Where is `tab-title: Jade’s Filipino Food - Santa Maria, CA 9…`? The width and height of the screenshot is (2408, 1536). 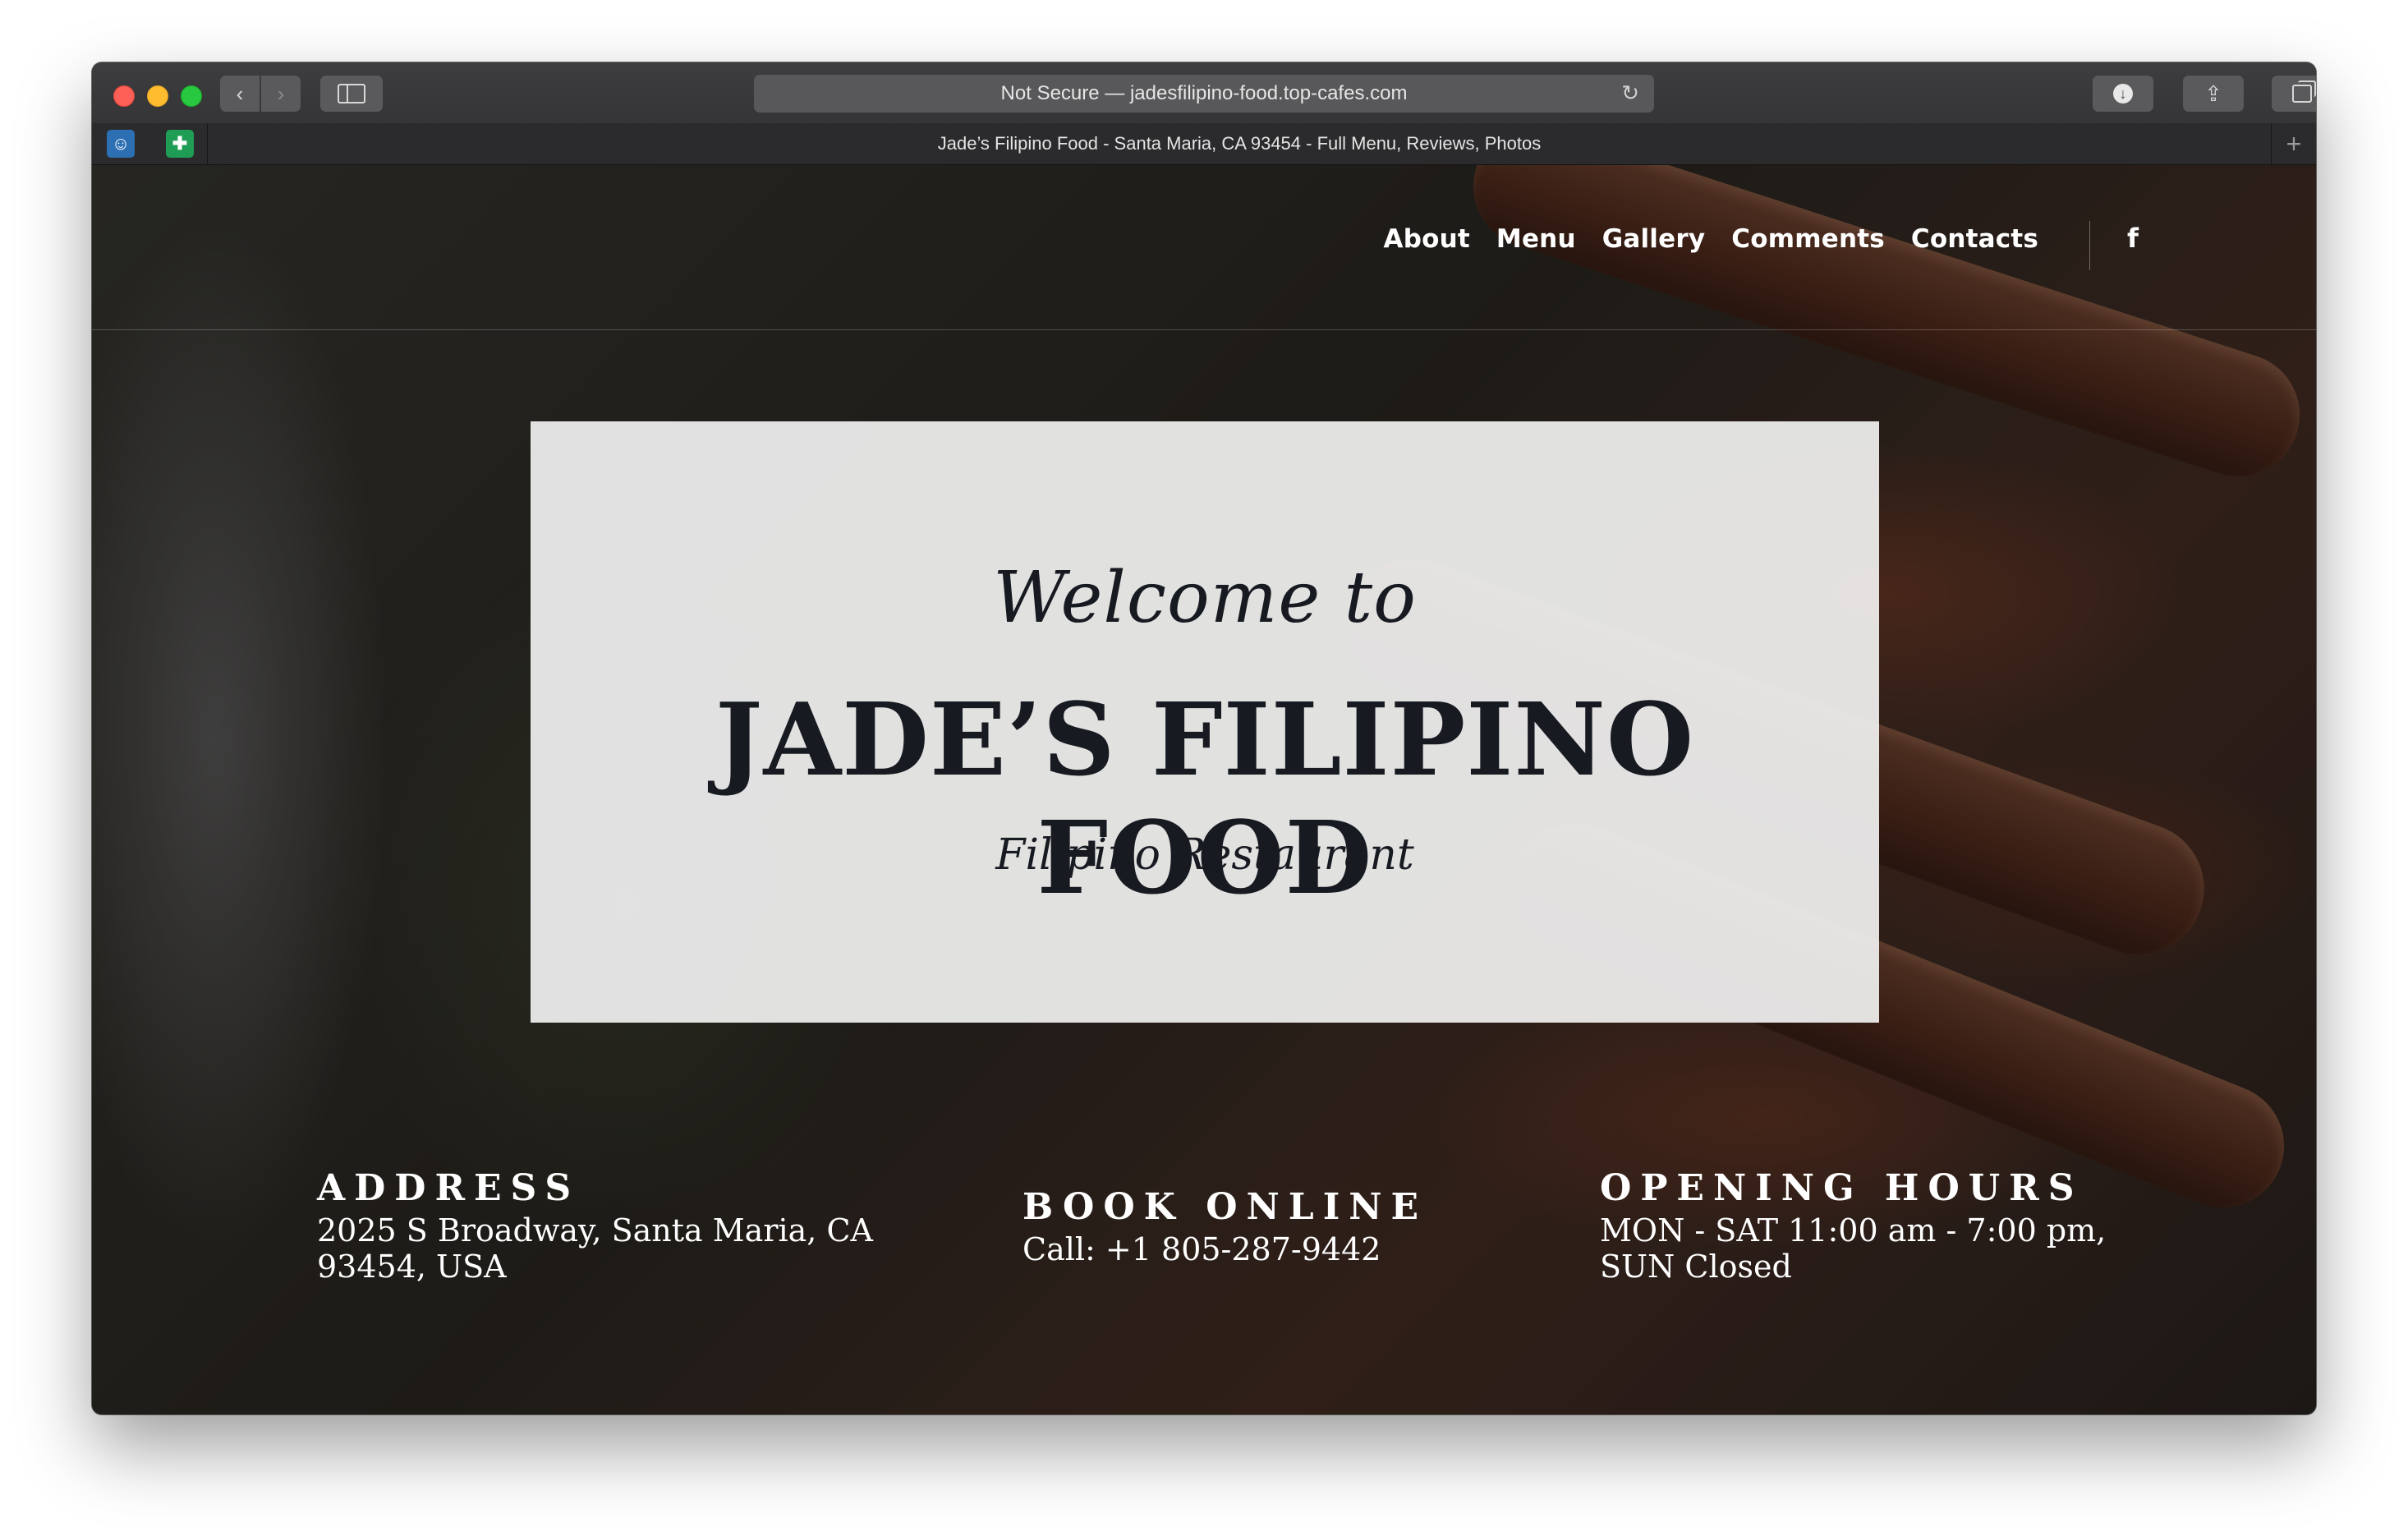
tab-title: Jade’s Filipino Food - Santa Maria, CA 9… is located at coordinates (1239, 144).